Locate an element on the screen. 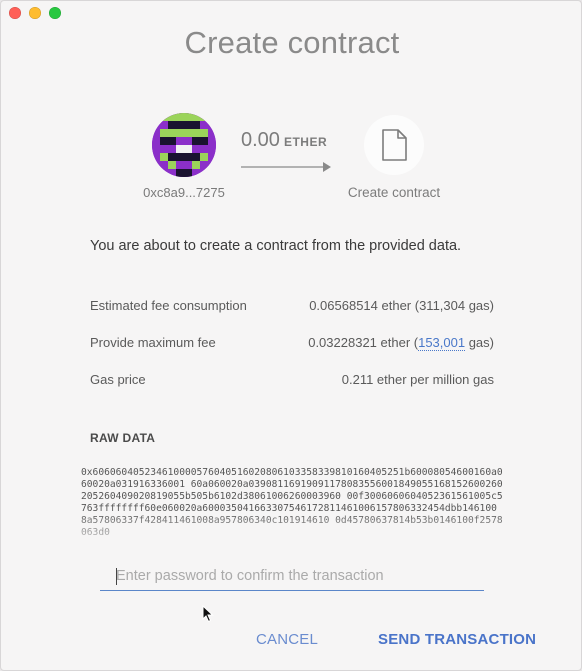 This screenshot has height=671, width=582. gas-limit-link: 153,001 is located at coordinates (442, 343).